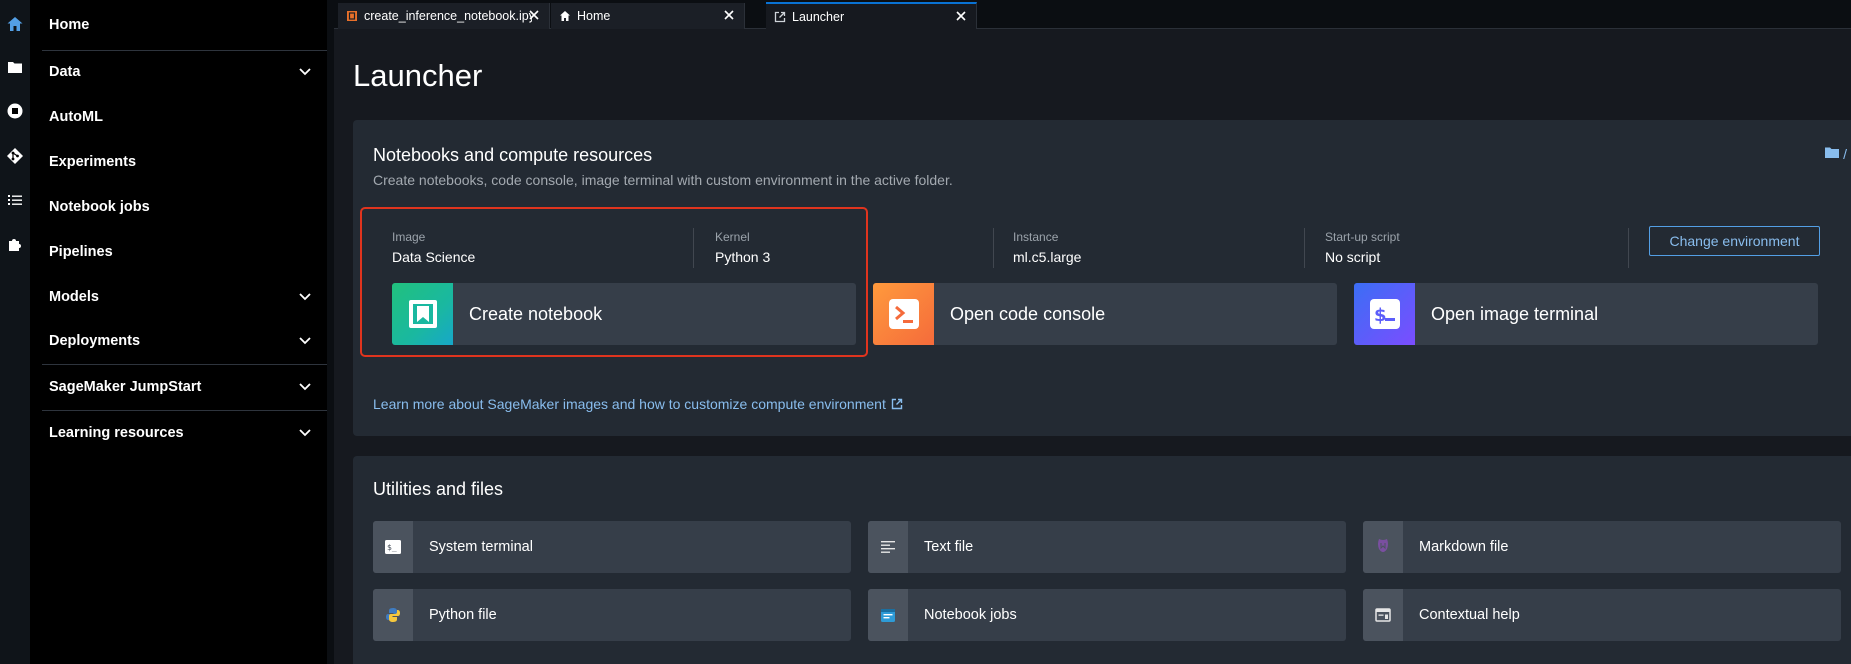 The height and width of the screenshot is (664, 1851). What do you see at coordinates (187, 252) in the screenshot?
I see `sidebar-item-pipelines: Pipelines` at bounding box center [187, 252].